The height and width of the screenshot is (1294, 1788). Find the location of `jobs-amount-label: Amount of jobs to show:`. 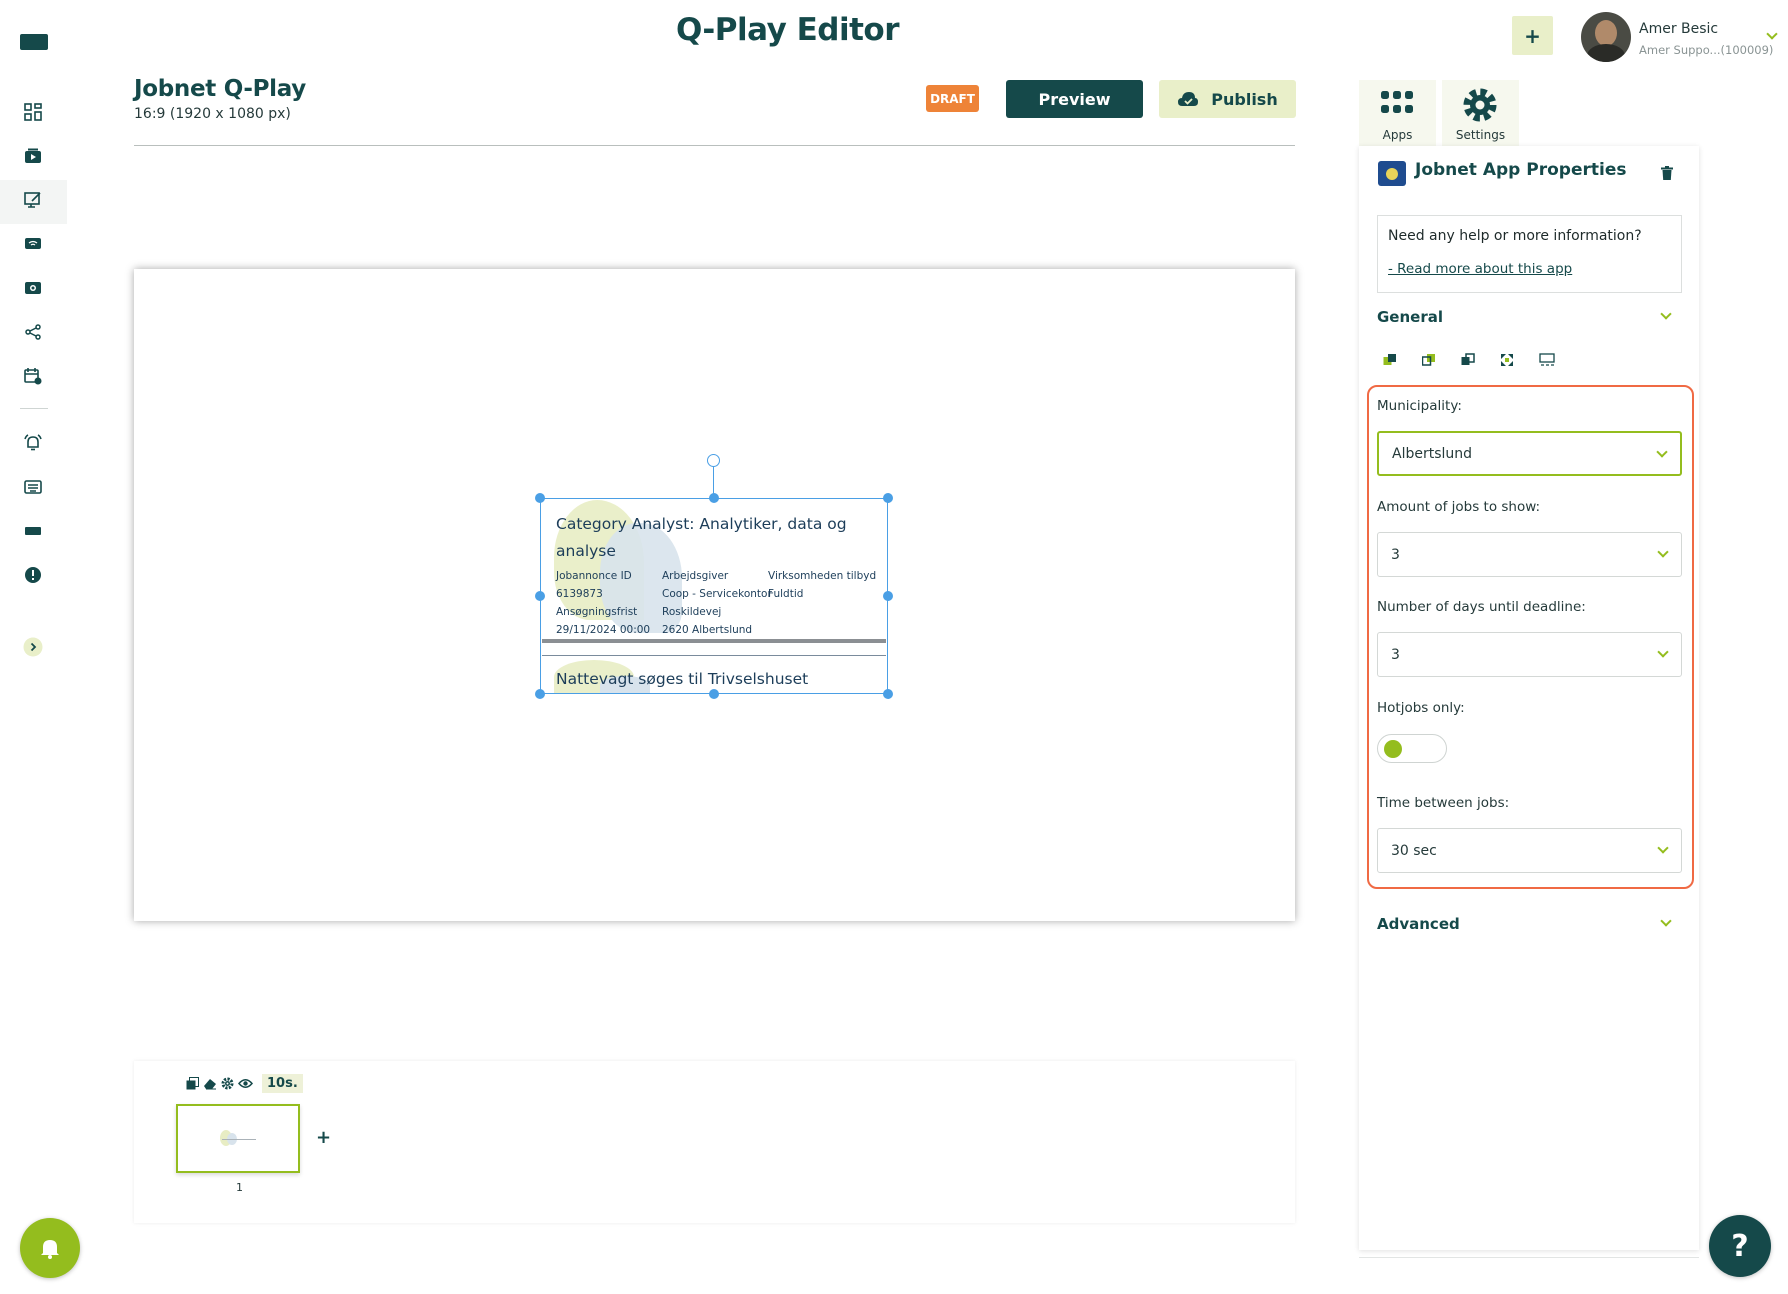

jobs-amount-label: Amount of jobs to show: is located at coordinates (1459, 507).